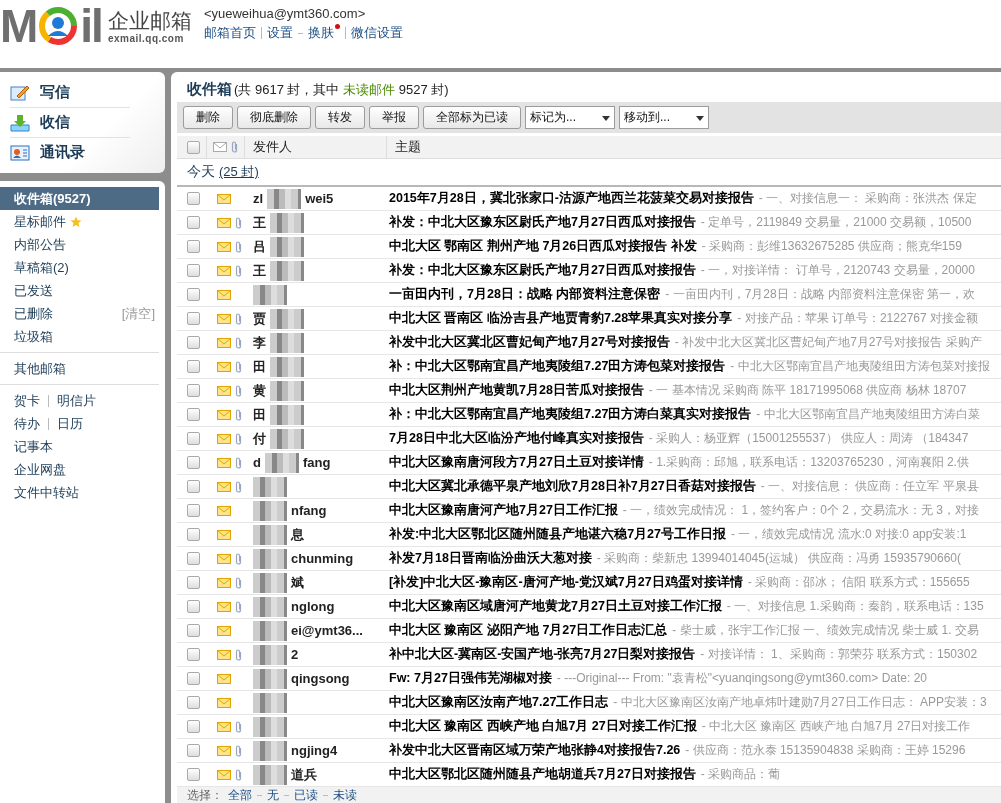 This screenshot has width=1001, height=803. What do you see at coordinates (589, 631) in the screenshot?
I see `mail-row: ei@ymt36... 中北大区 豫南区 泌阳产地 7月27日工作日志汇总 - 柴士威，张宇工作汇报 一、绩效完成情况 柴士威 1. 交易` at bounding box center [589, 631].